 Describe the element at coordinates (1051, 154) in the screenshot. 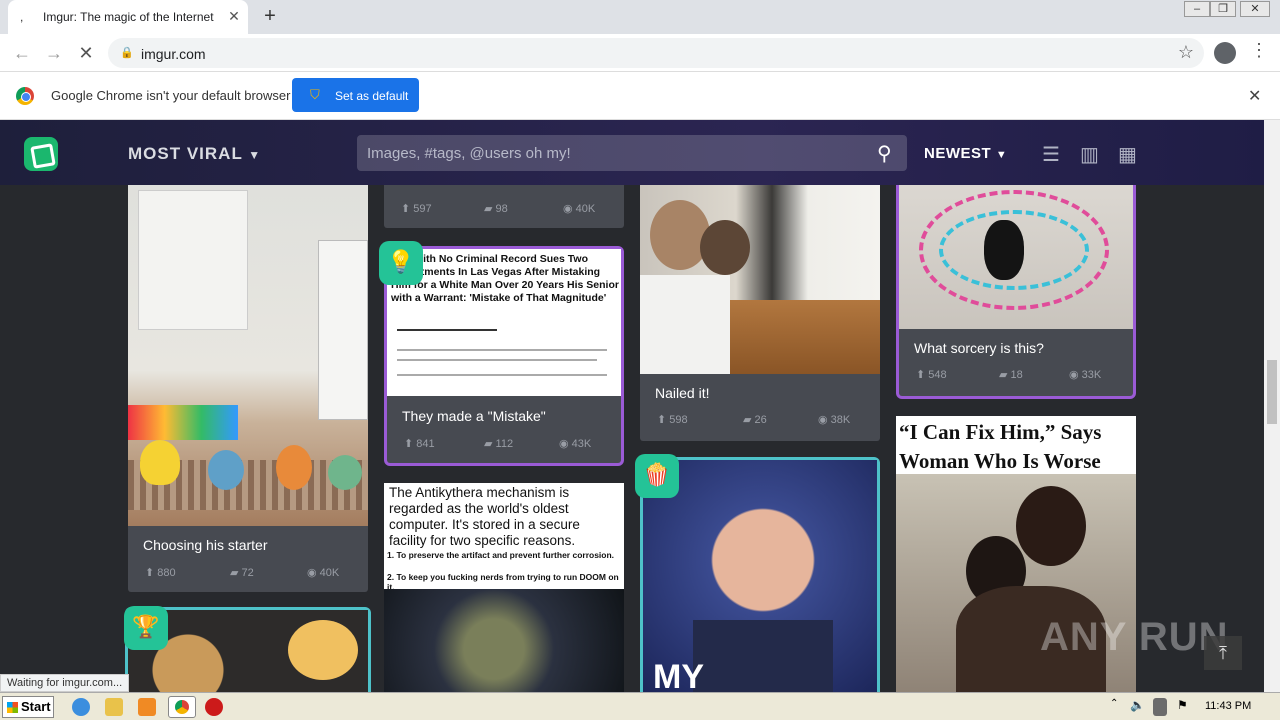

I see `filter-icon: ☰` at that location.